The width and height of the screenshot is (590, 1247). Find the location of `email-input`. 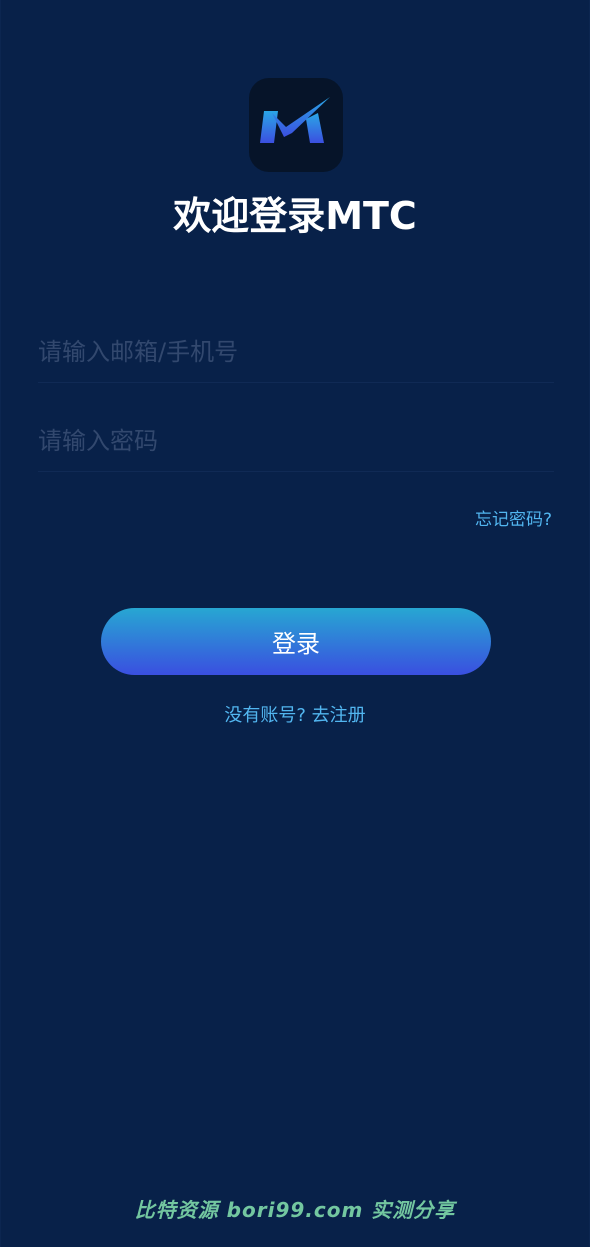

email-input is located at coordinates (296, 352).